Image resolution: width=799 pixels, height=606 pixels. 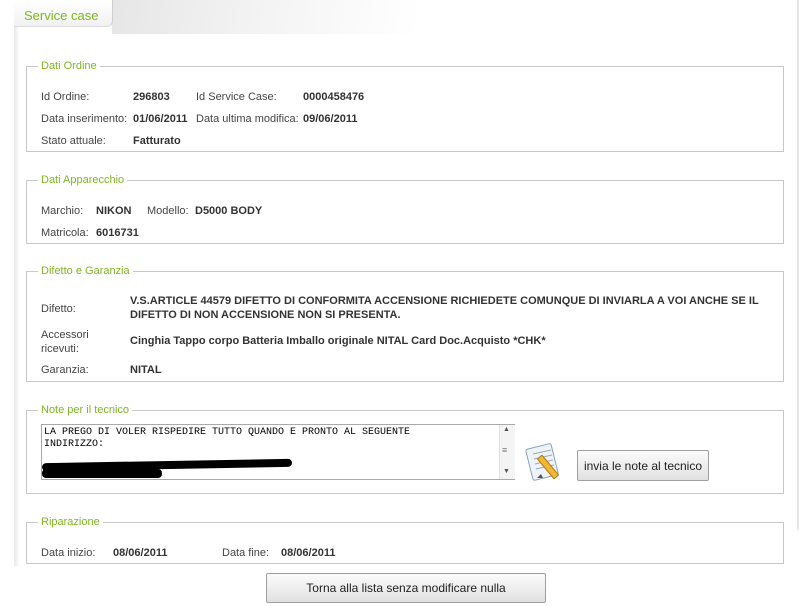 What do you see at coordinates (168, 211) in the screenshot?
I see `modello-label: Modello:` at bounding box center [168, 211].